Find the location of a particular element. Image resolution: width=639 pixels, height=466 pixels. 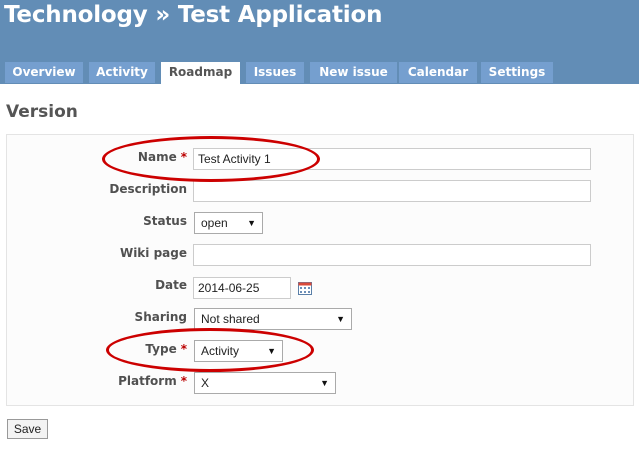

tab-overview: Overview is located at coordinates (44, 72).